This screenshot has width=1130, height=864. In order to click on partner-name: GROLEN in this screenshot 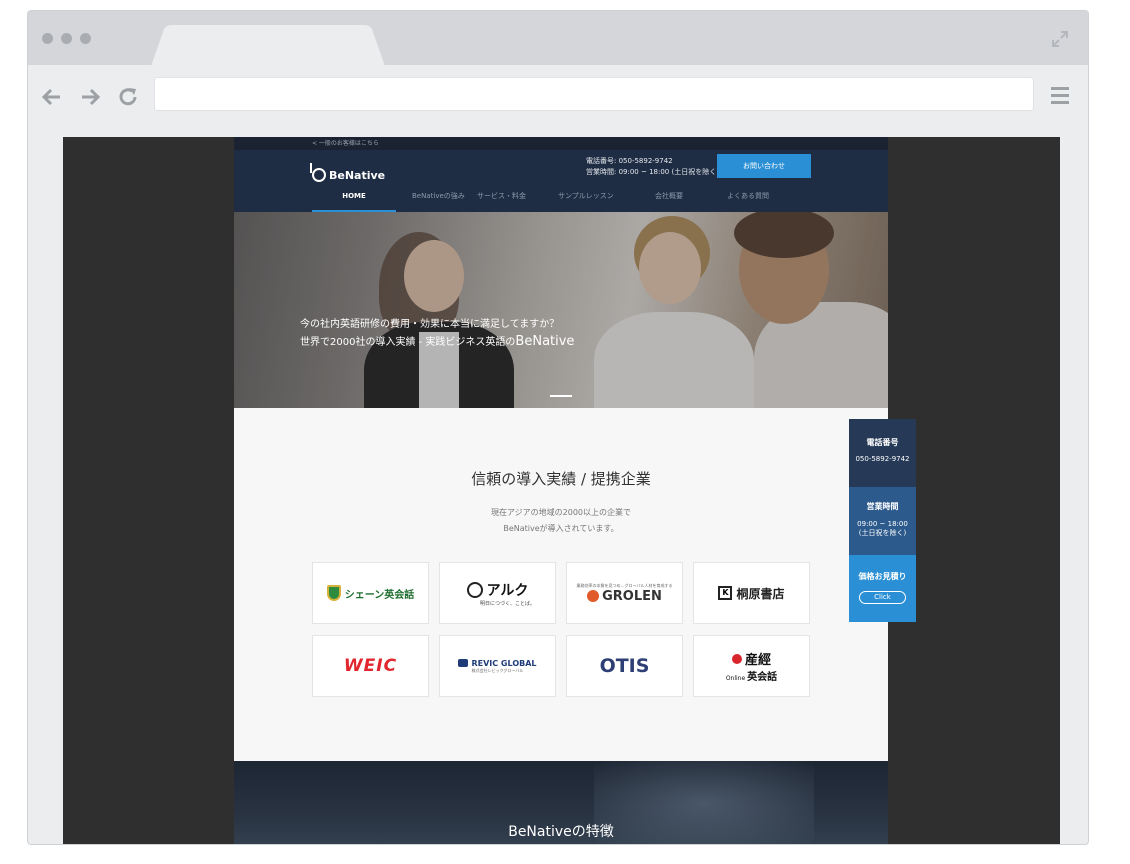, I will do `click(632, 596)`.